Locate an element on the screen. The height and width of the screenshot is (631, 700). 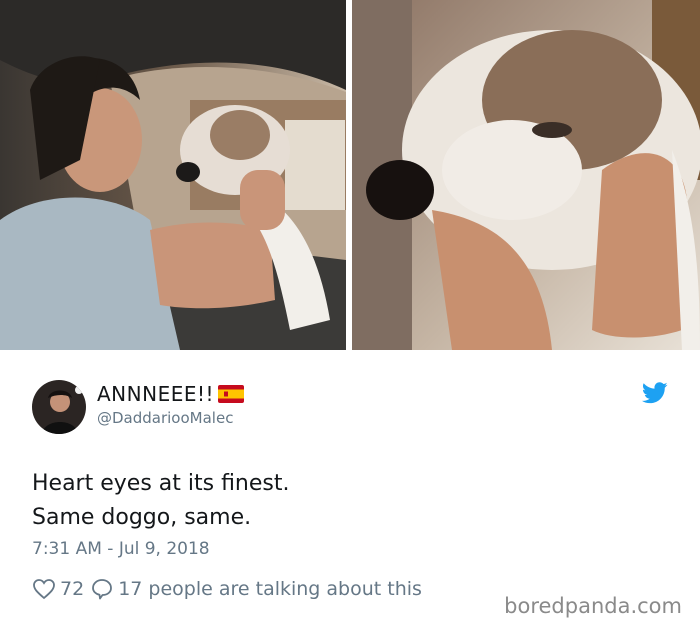
watermark: boredpanda.com is located at coordinates (593, 606).